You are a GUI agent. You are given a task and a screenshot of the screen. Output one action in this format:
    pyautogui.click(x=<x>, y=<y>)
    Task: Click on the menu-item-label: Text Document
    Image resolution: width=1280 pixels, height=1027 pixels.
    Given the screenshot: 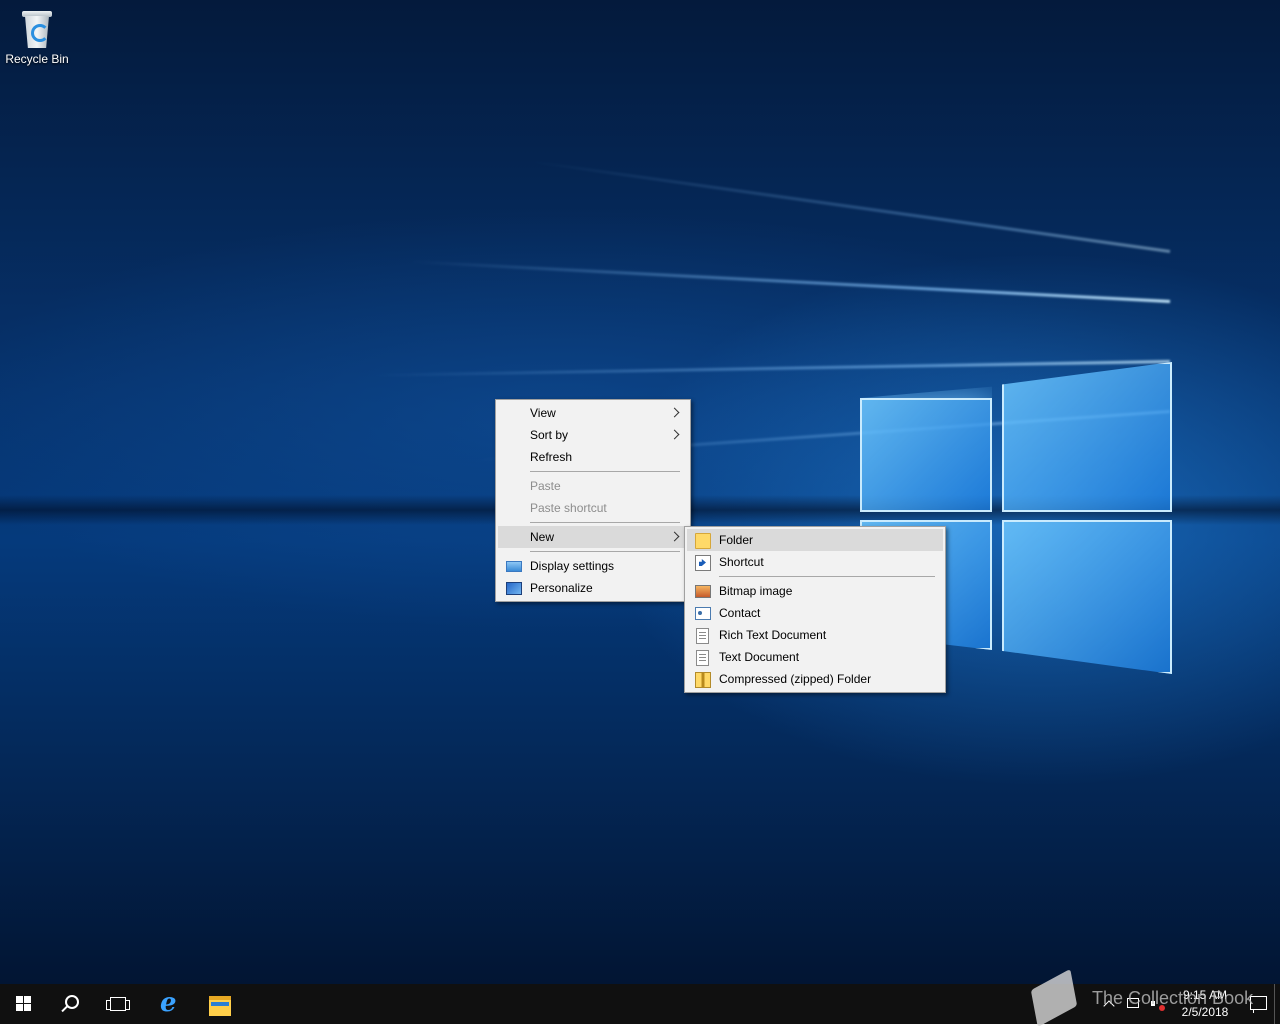 What is the action you would take?
    pyautogui.click(x=759, y=657)
    